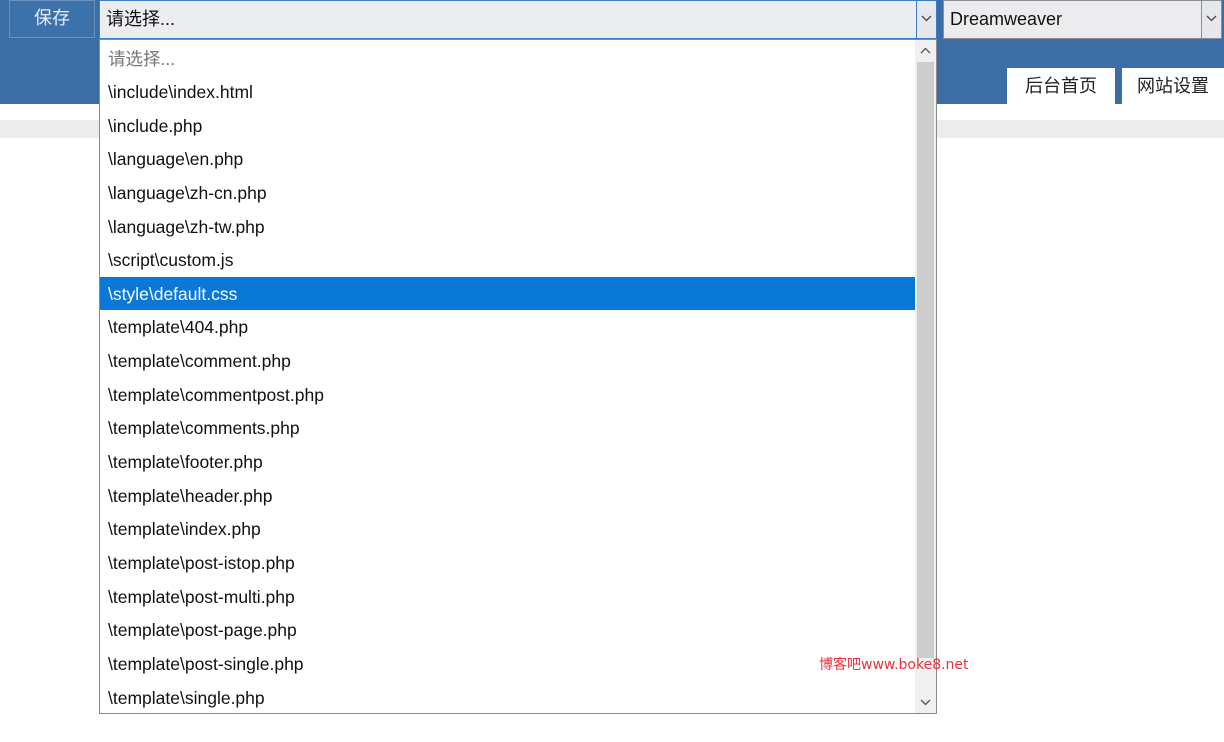 The image size is (1224, 742). What do you see at coordinates (507, 360) in the screenshot?
I see `dropdown-option: \template\comment.php` at bounding box center [507, 360].